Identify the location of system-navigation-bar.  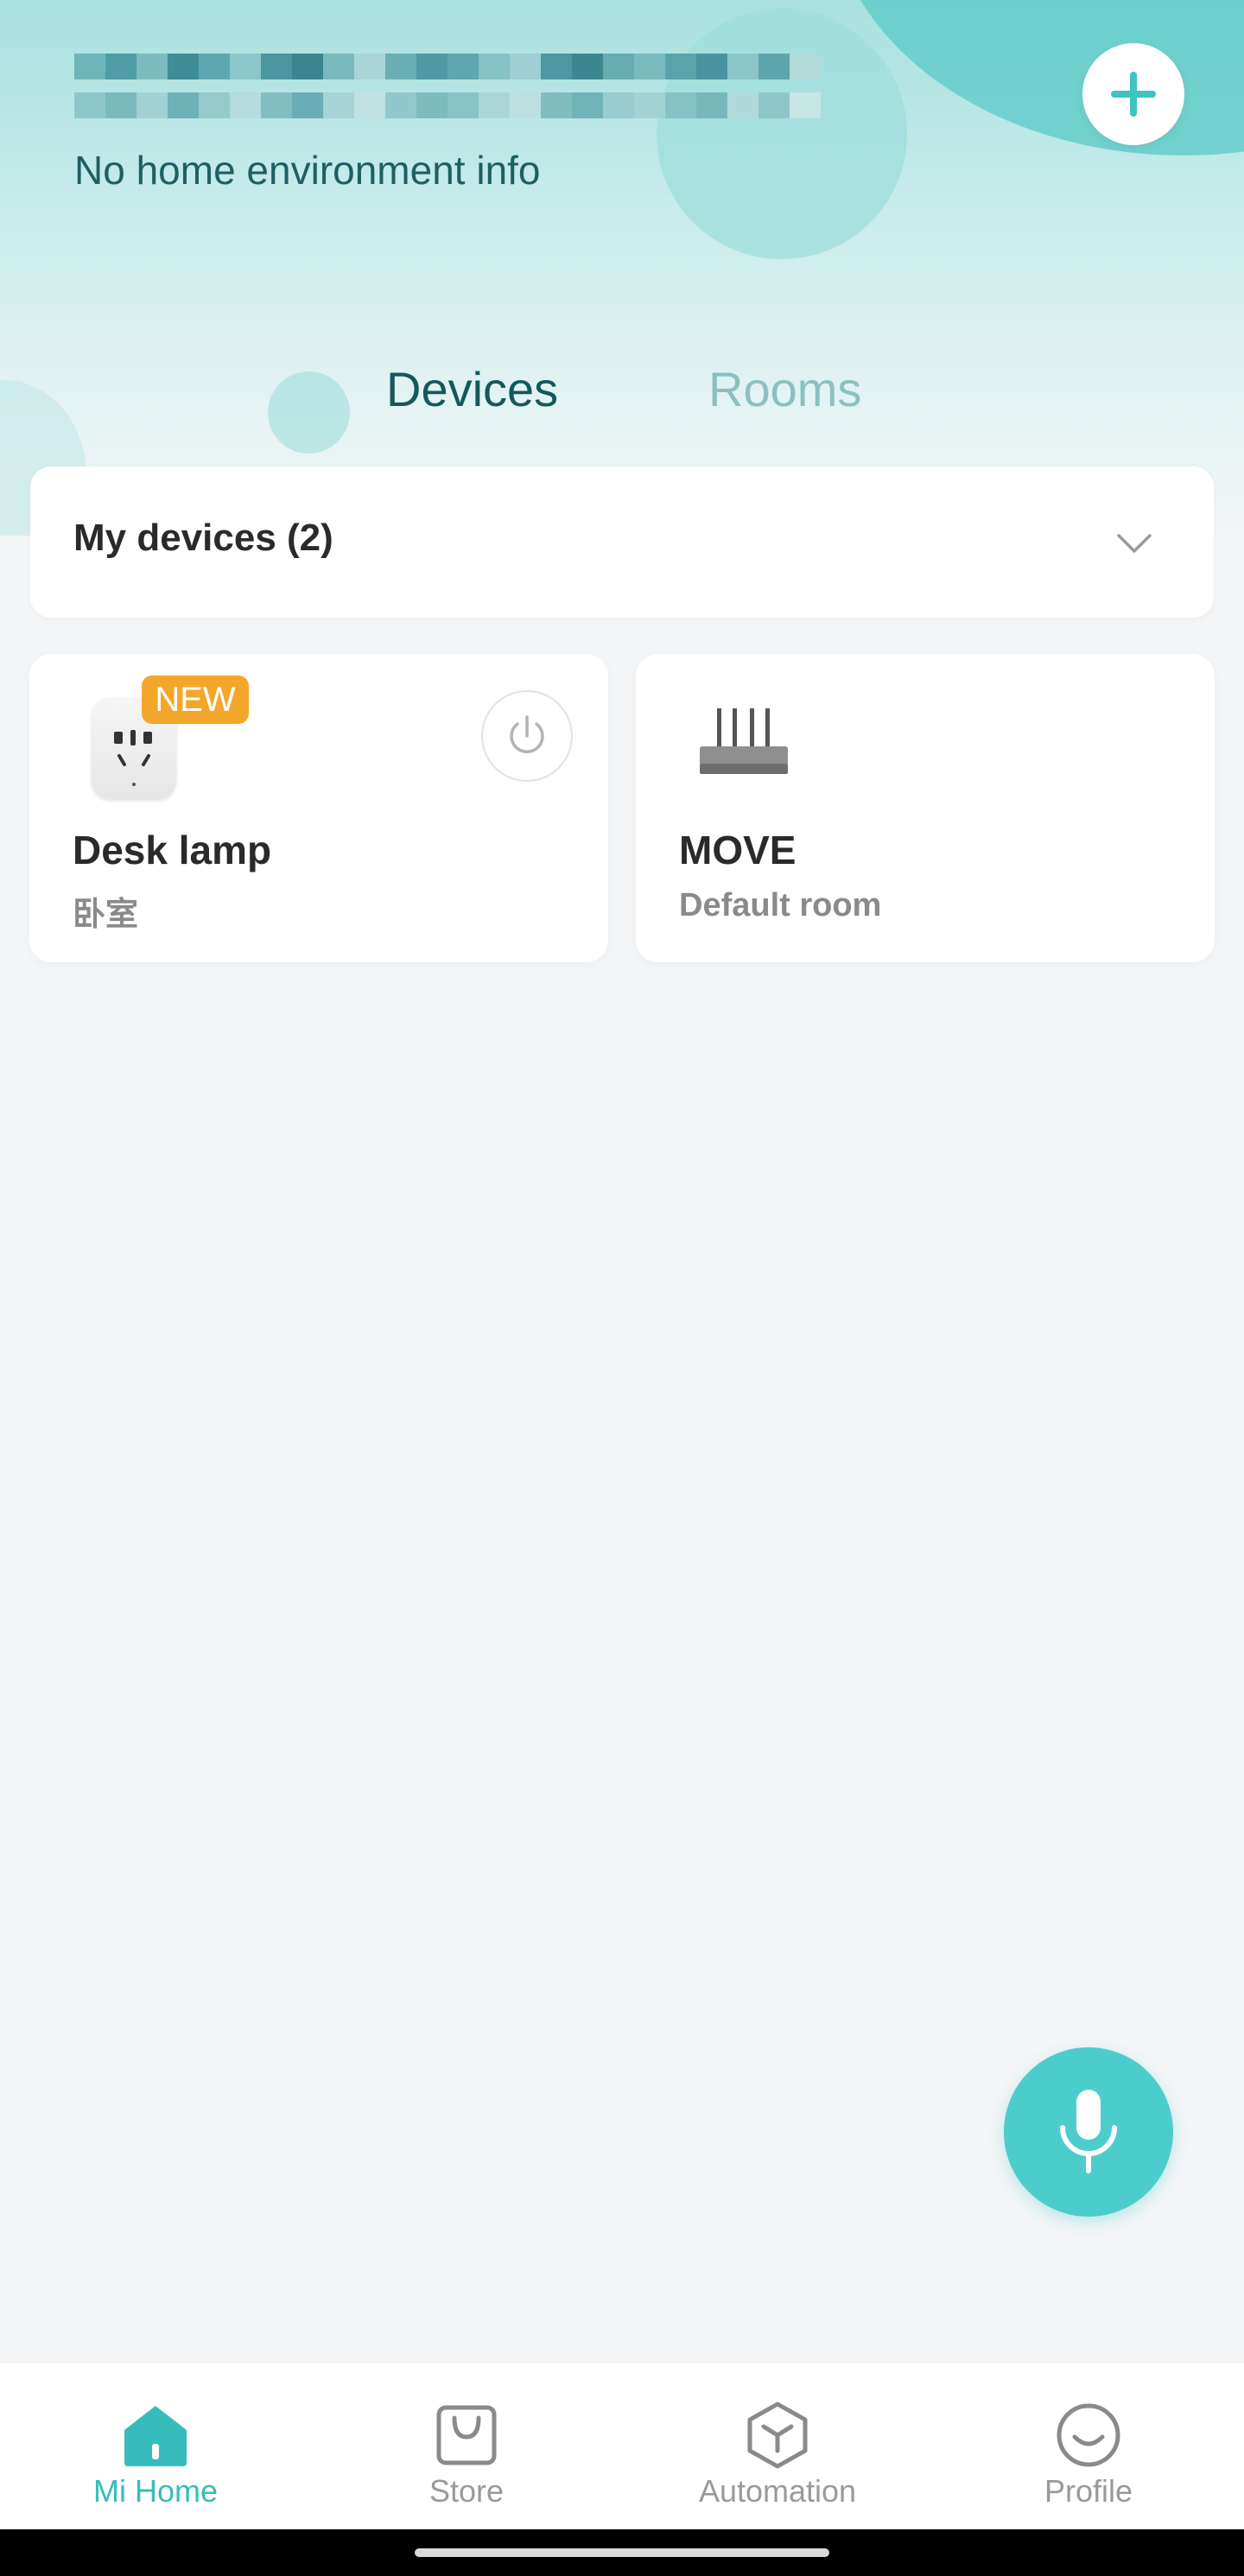
(622, 2552).